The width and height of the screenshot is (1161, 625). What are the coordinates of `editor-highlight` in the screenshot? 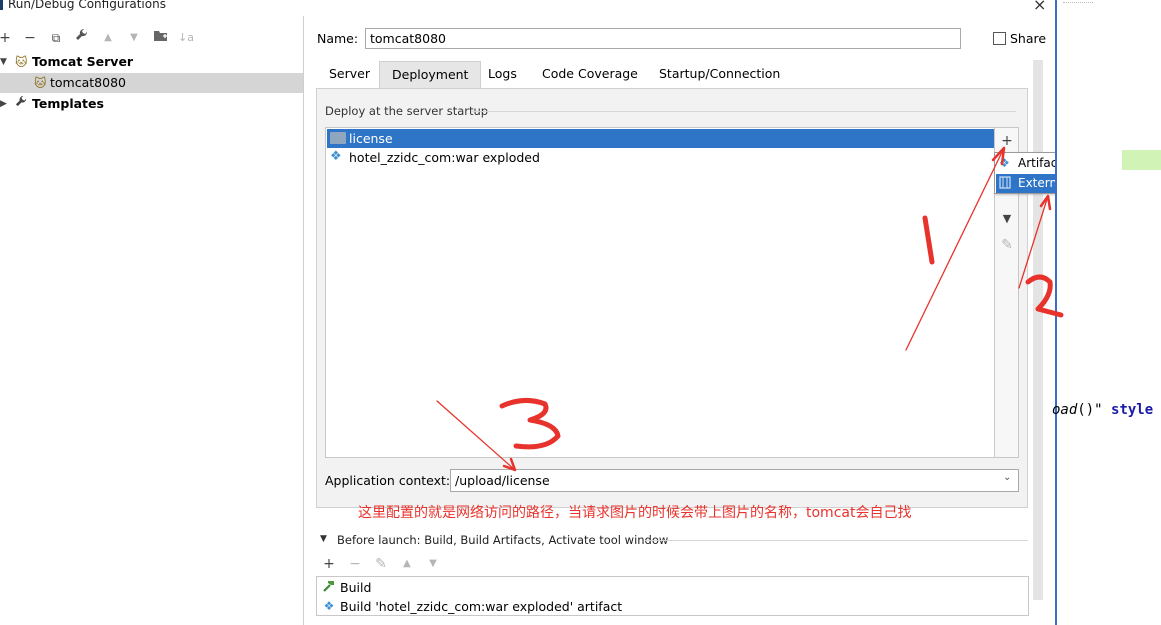 It's located at (1141, 160).